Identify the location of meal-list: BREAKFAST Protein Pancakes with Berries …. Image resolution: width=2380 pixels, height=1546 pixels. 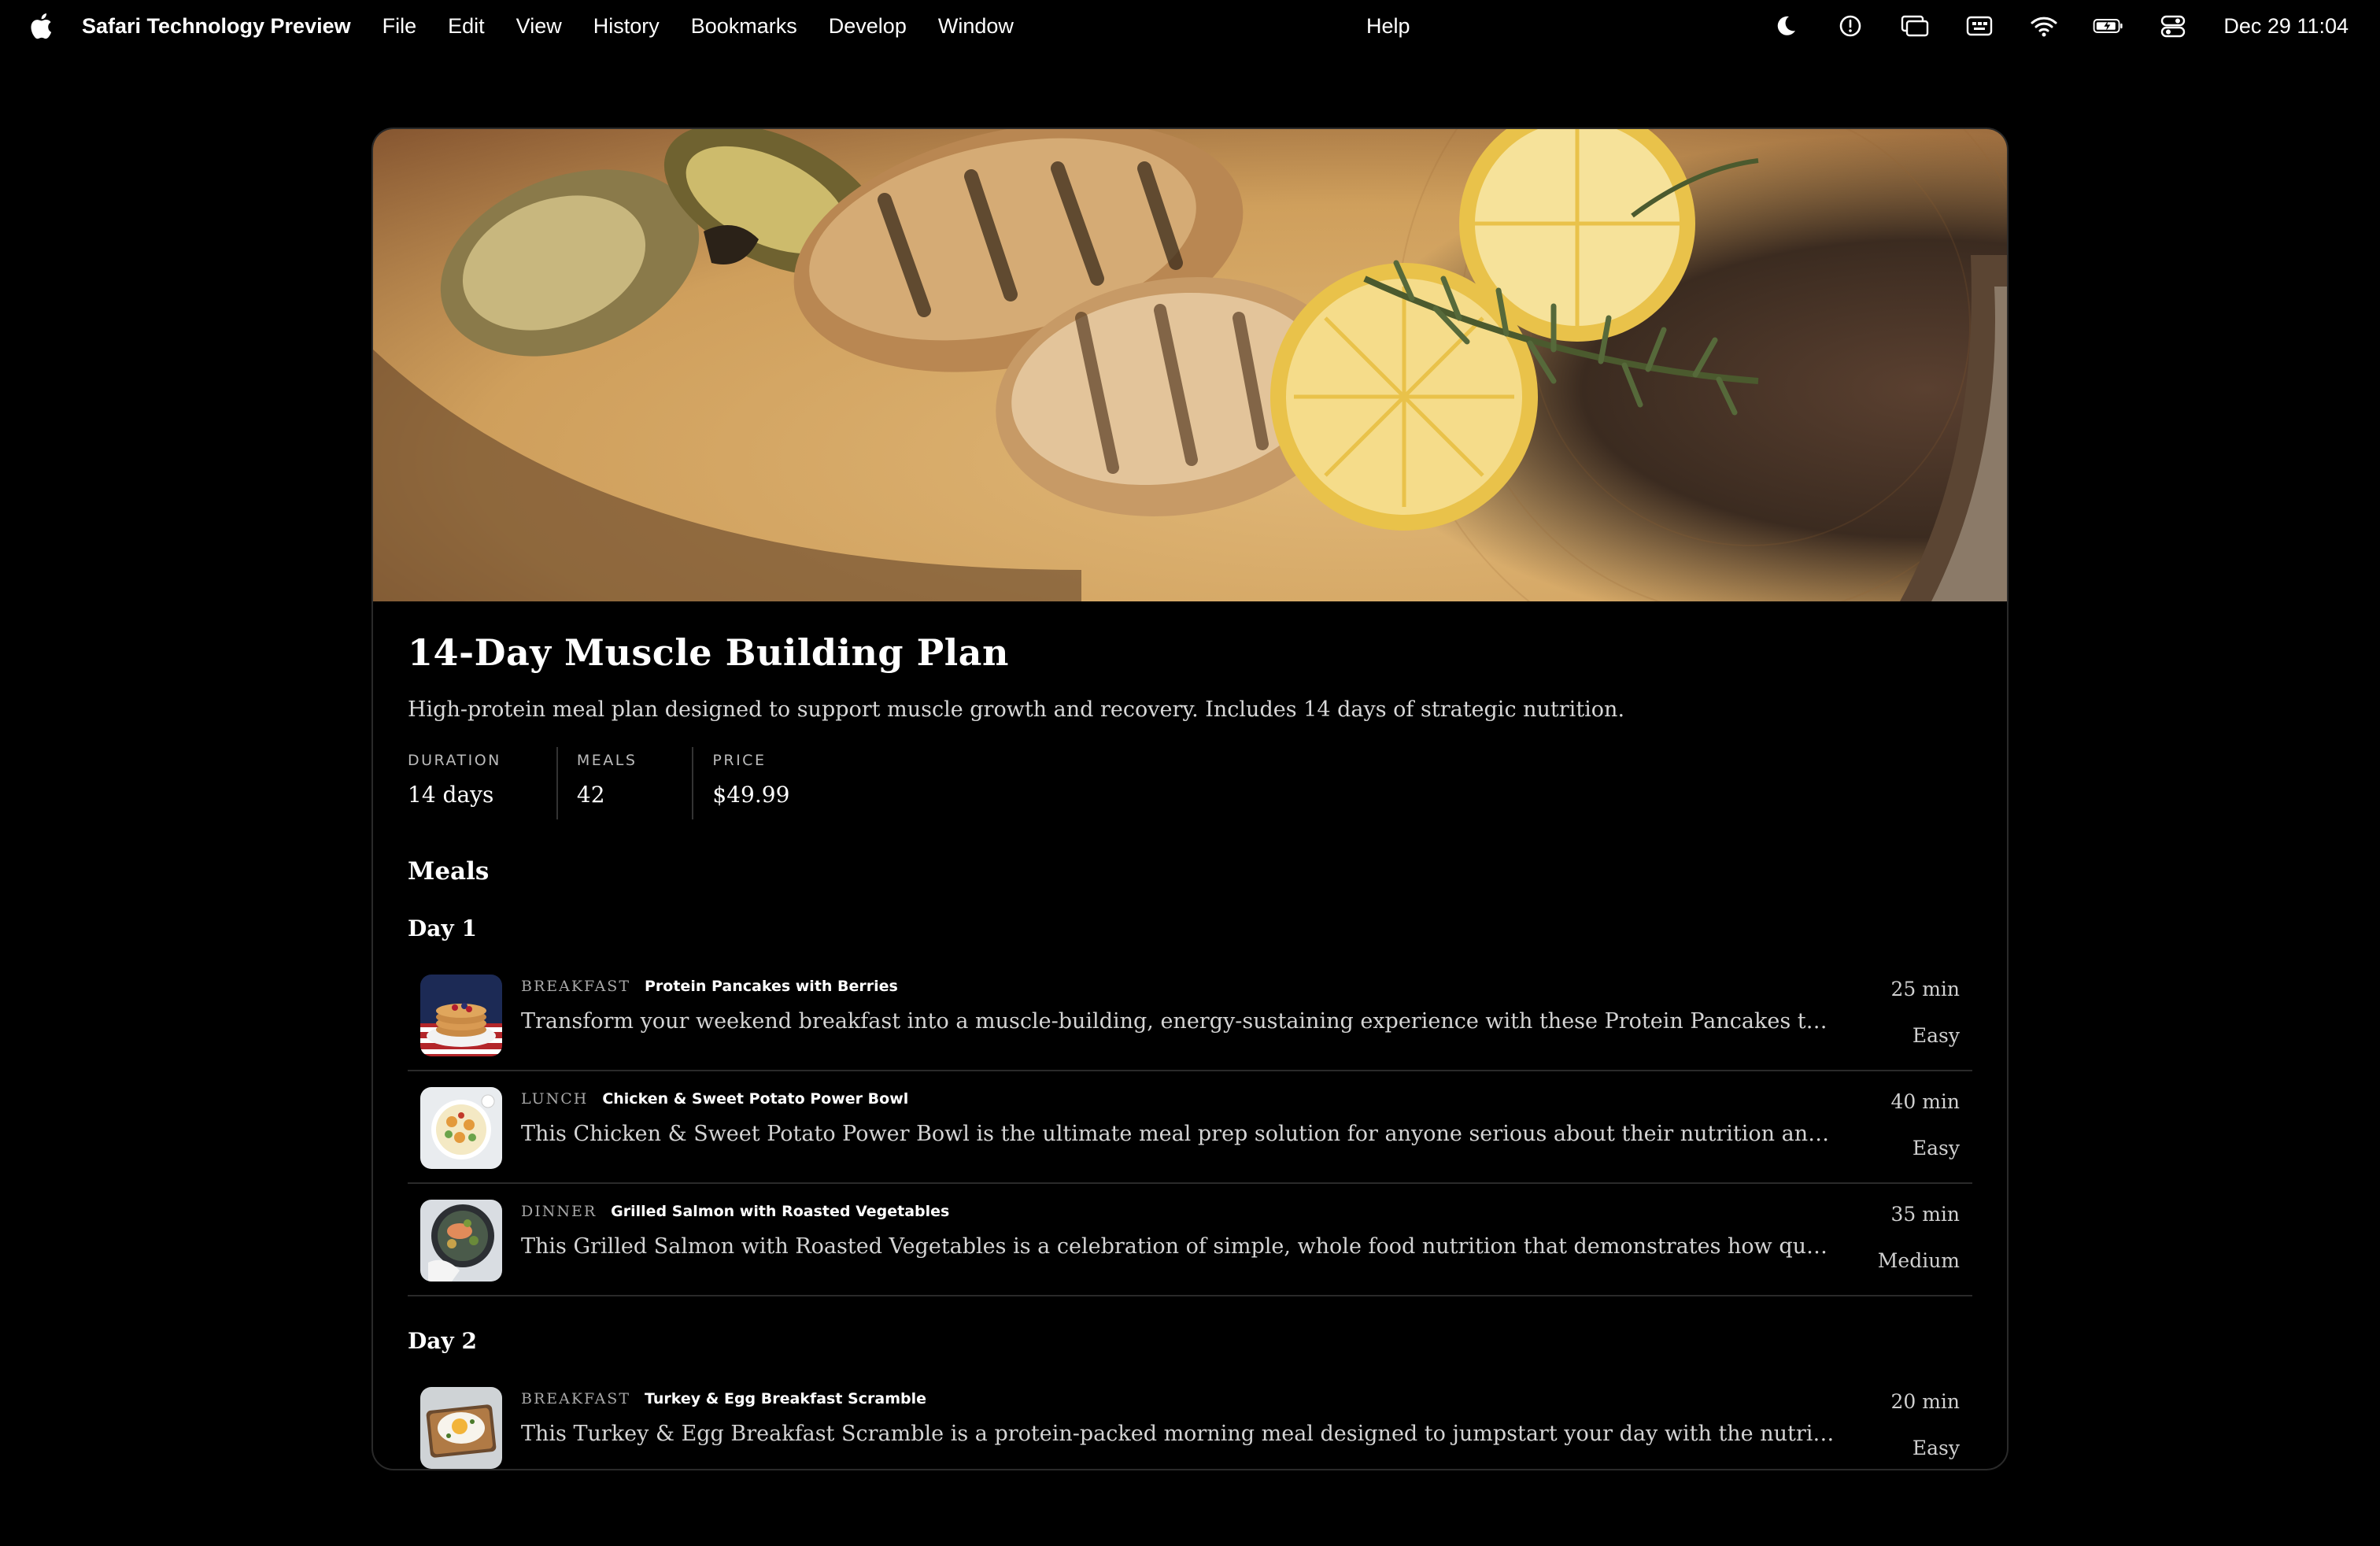
(1190, 1127).